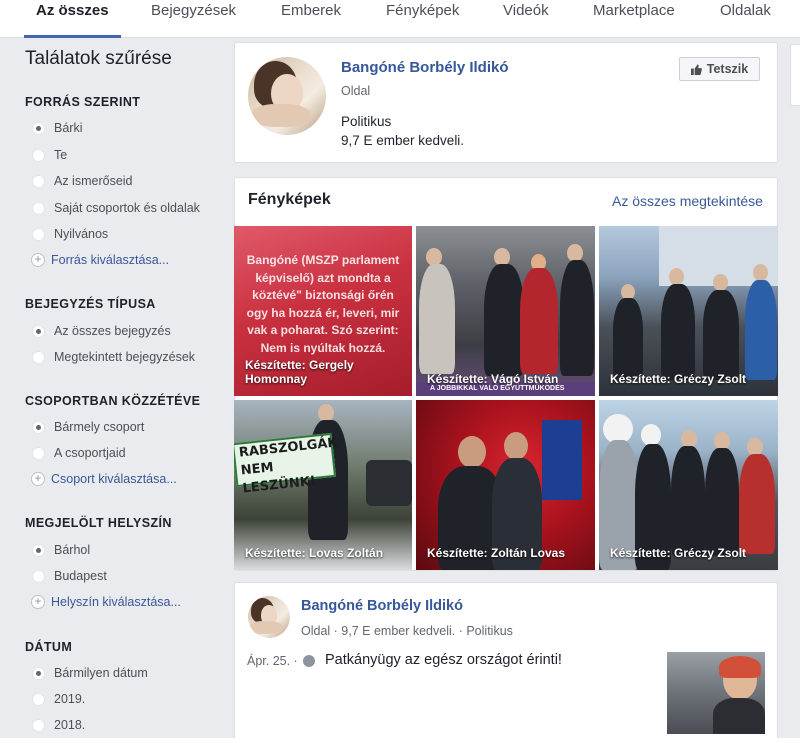 Image resolution: width=800 pixels, height=743 pixels. I want to click on location-heading: MEGJELÖLT HELYSZÍN, so click(98, 523).